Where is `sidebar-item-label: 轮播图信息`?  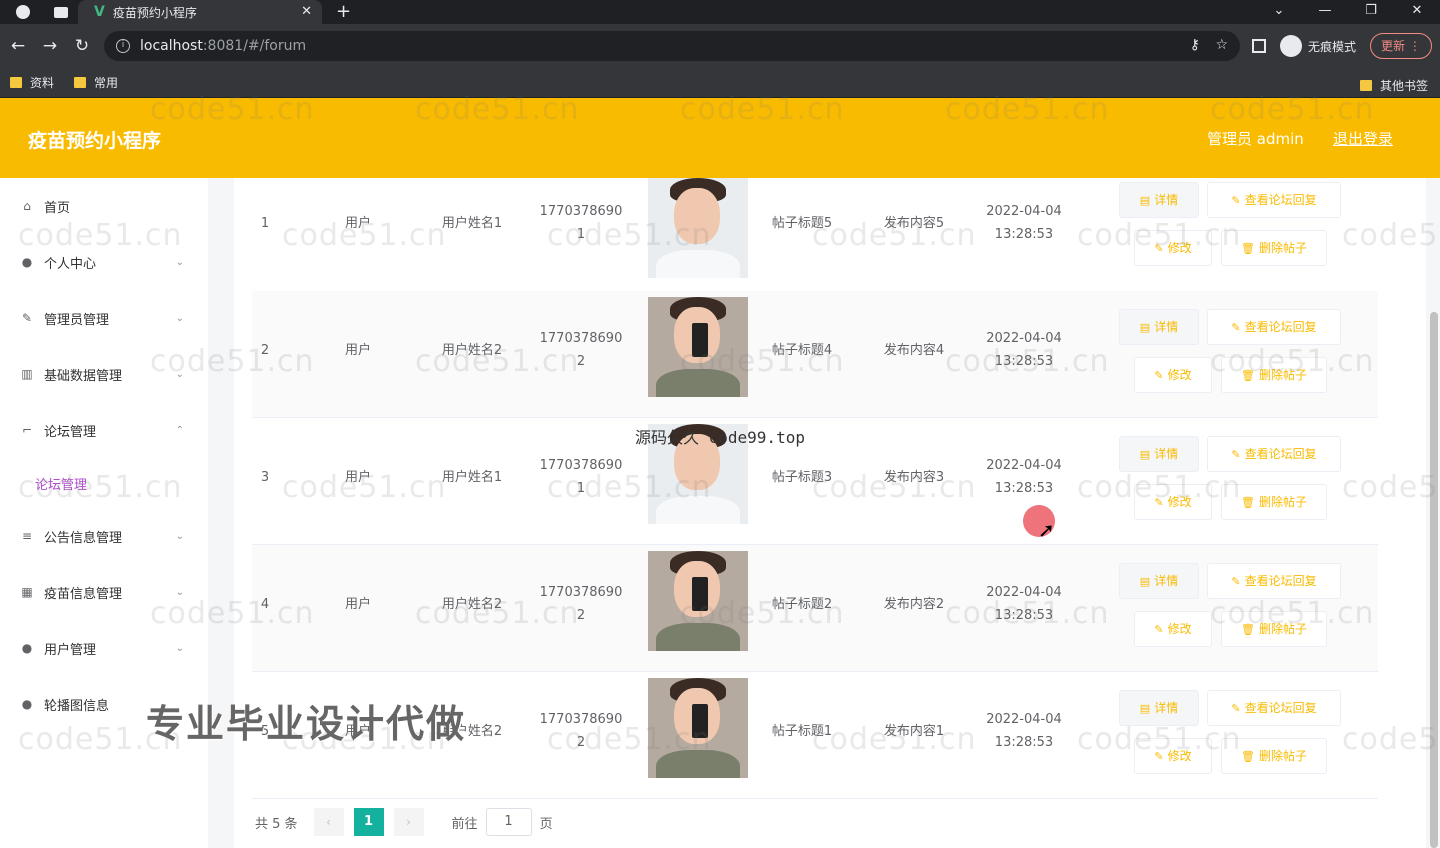
sidebar-item-label: 轮播图信息 is located at coordinates (77, 706).